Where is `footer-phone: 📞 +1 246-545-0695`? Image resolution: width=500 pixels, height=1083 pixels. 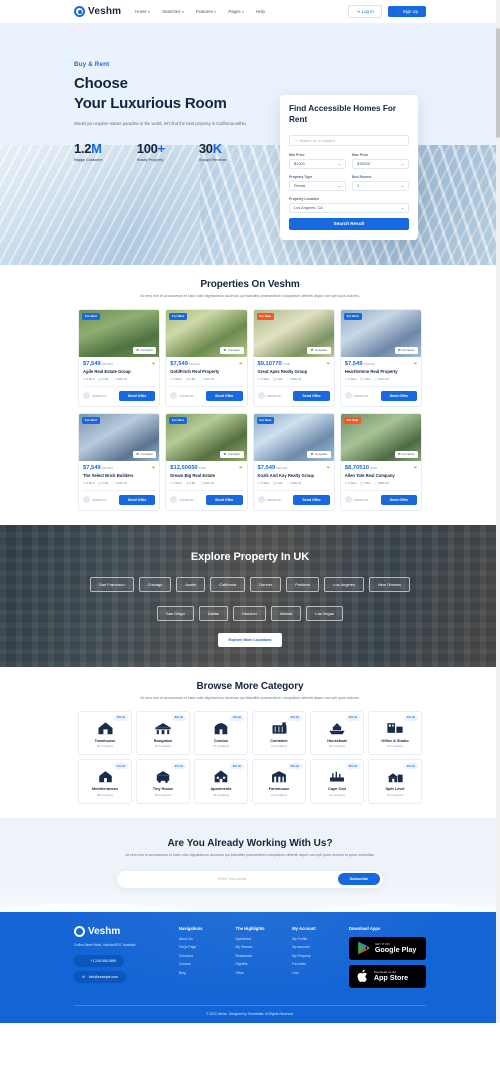
footer-phone: 📞 +1 246-545-0695 is located at coordinates (99, 960).